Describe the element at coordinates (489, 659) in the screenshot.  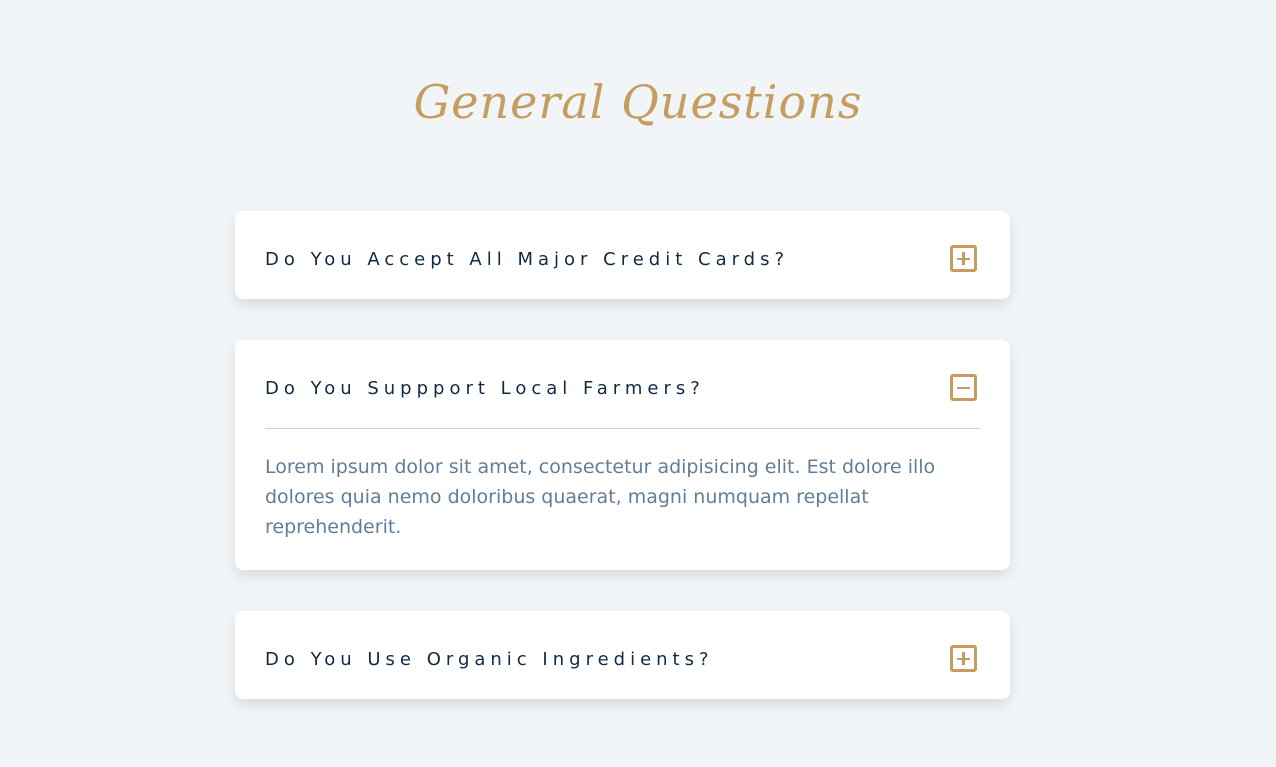
I see `faq-question: Do You Use Organic Ingredients?` at that location.